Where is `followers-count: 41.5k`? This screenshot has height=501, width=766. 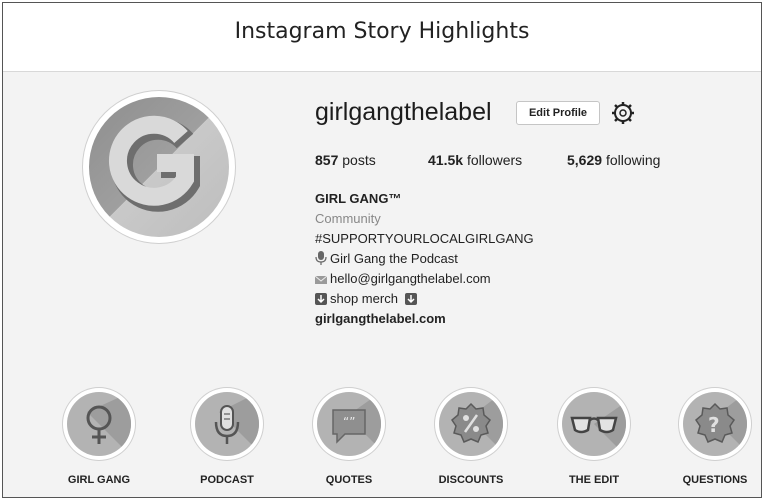 followers-count: 41.5k is located at coordinates (446, 160).